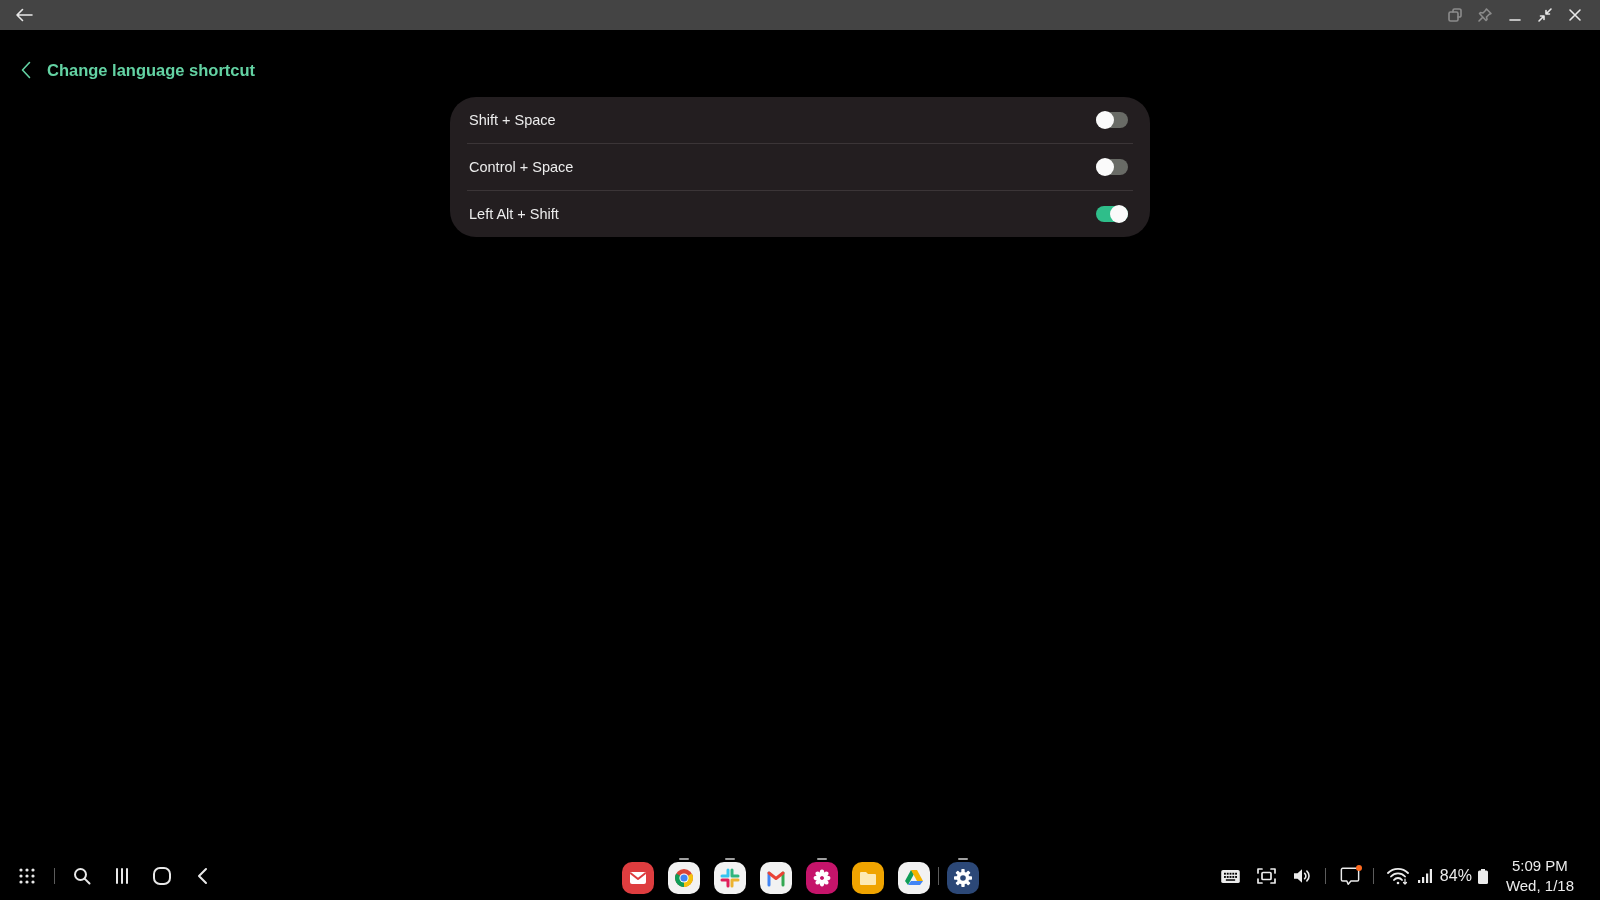  I want to click on grid-icon, so click(27, 876).